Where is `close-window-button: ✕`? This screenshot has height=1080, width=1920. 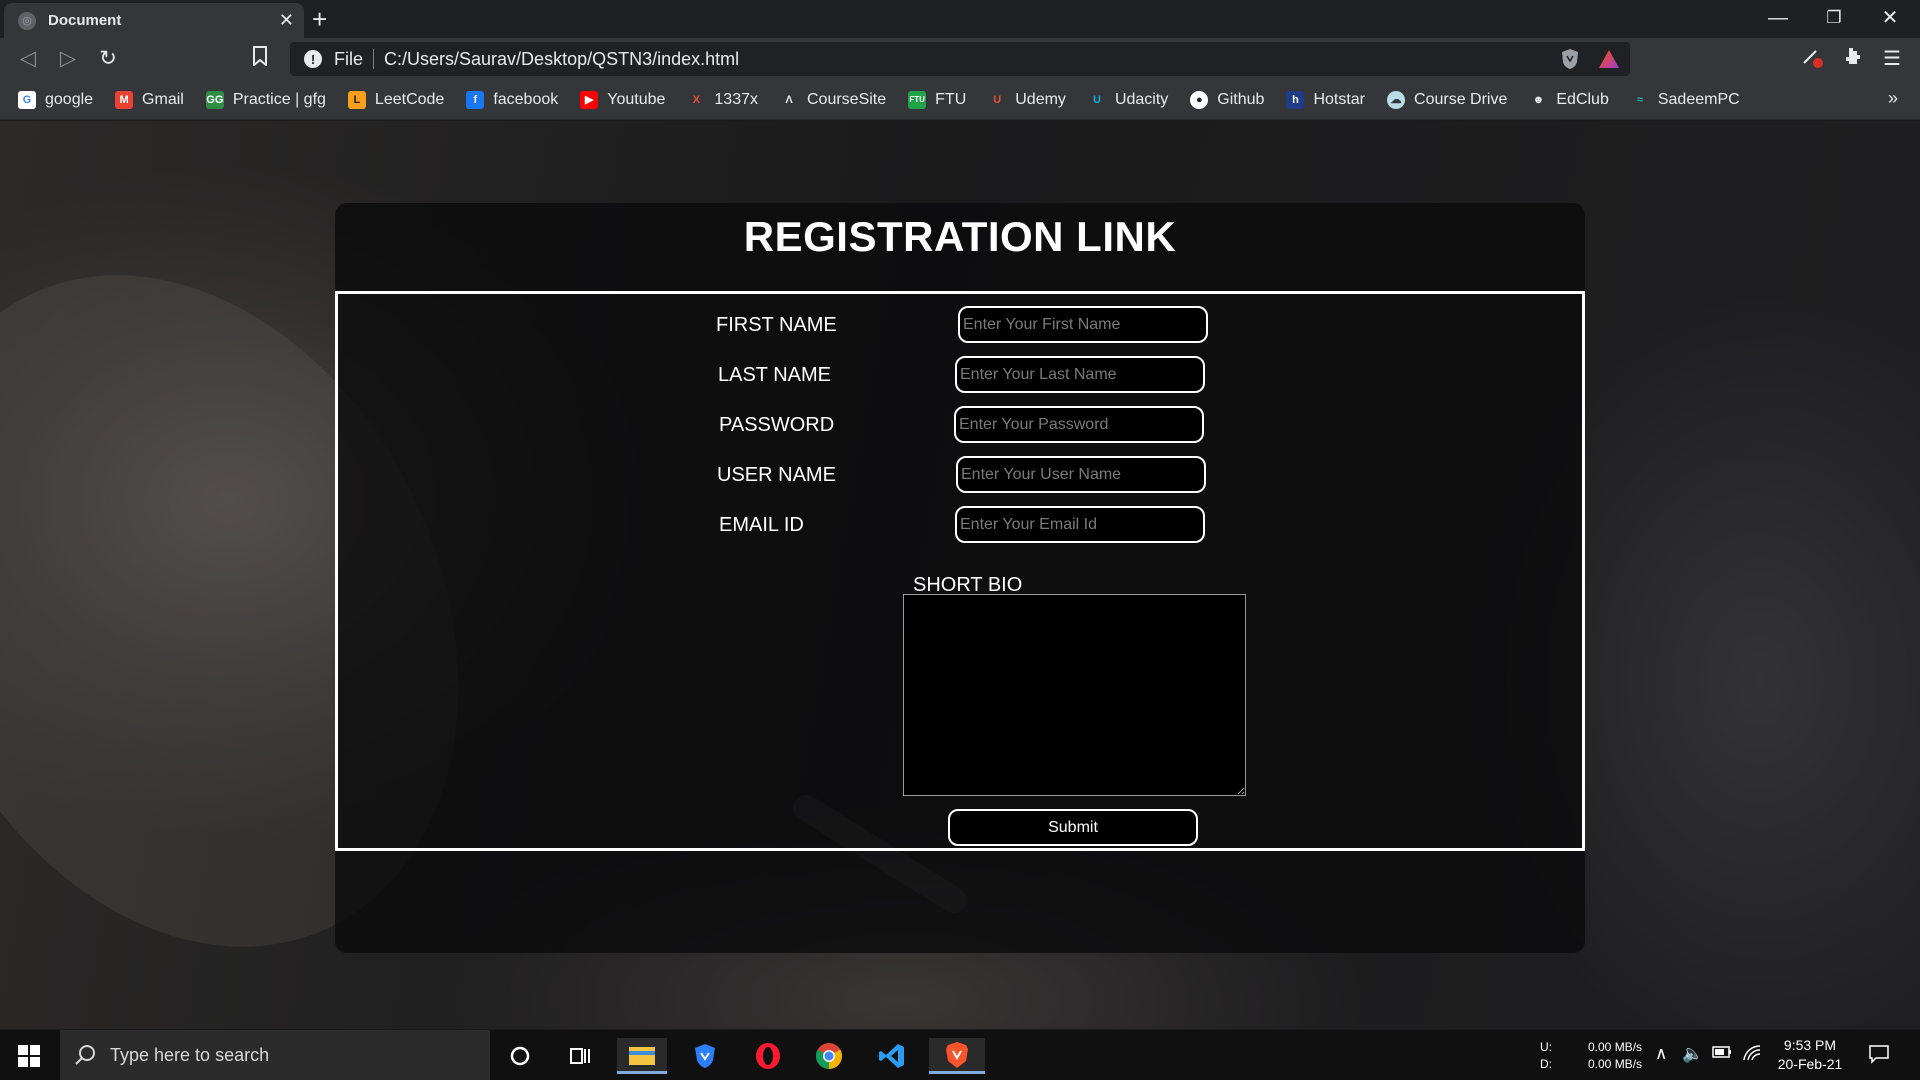
close-window-button: ✕ is located at coordinates (1890, 18).